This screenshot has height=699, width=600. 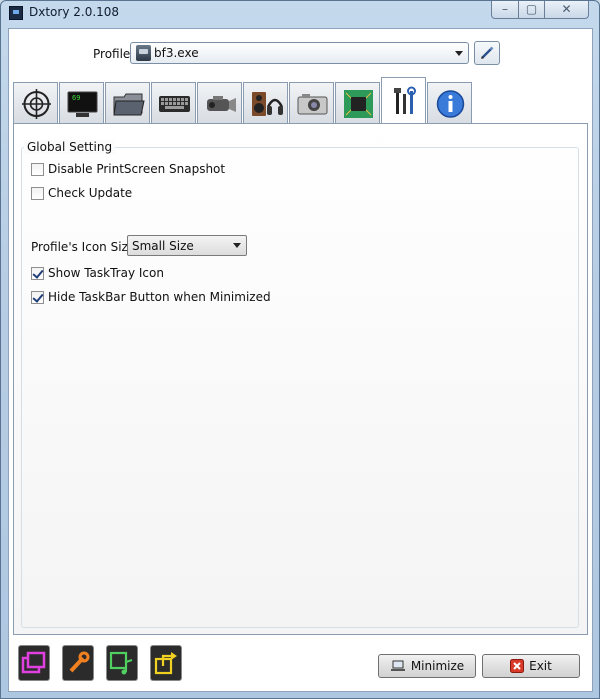 I want to click on check-update-row: Check Update, so click(x=81, y=193).